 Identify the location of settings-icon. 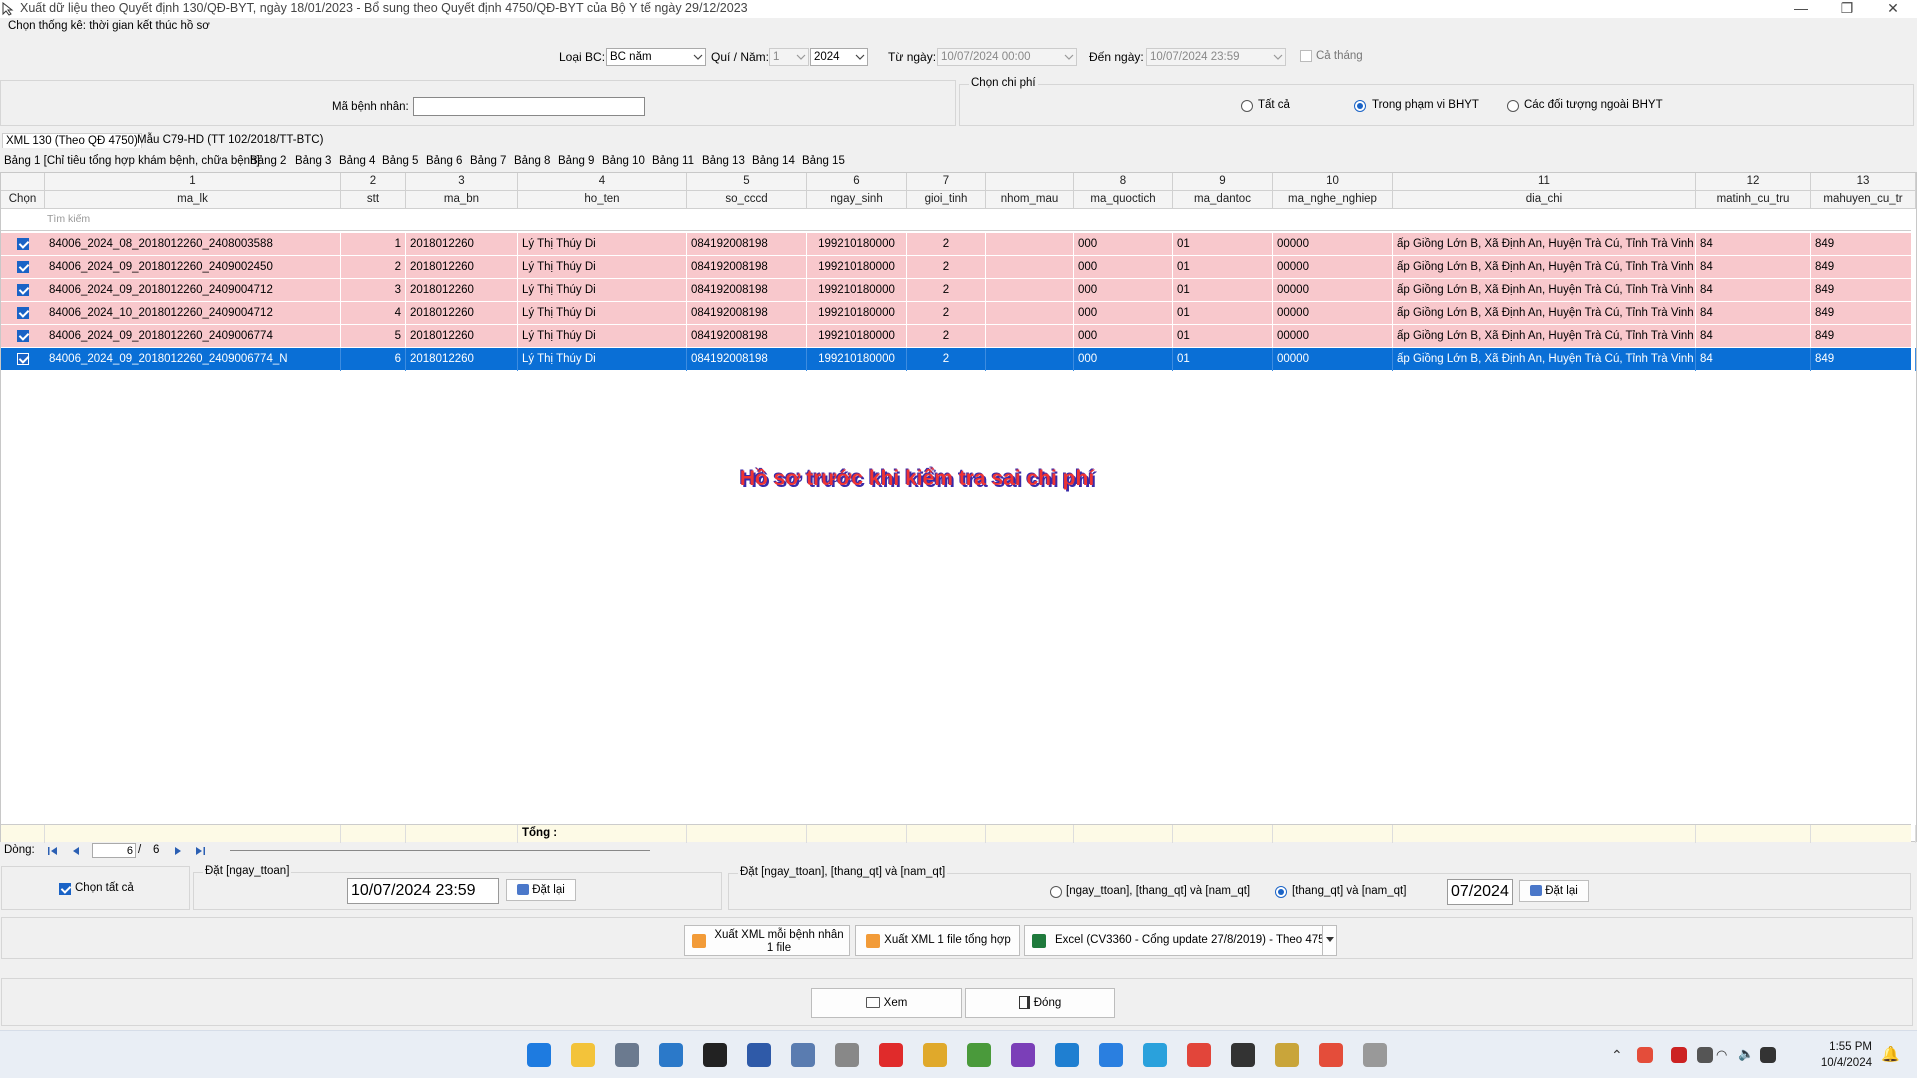
(627, 1055).